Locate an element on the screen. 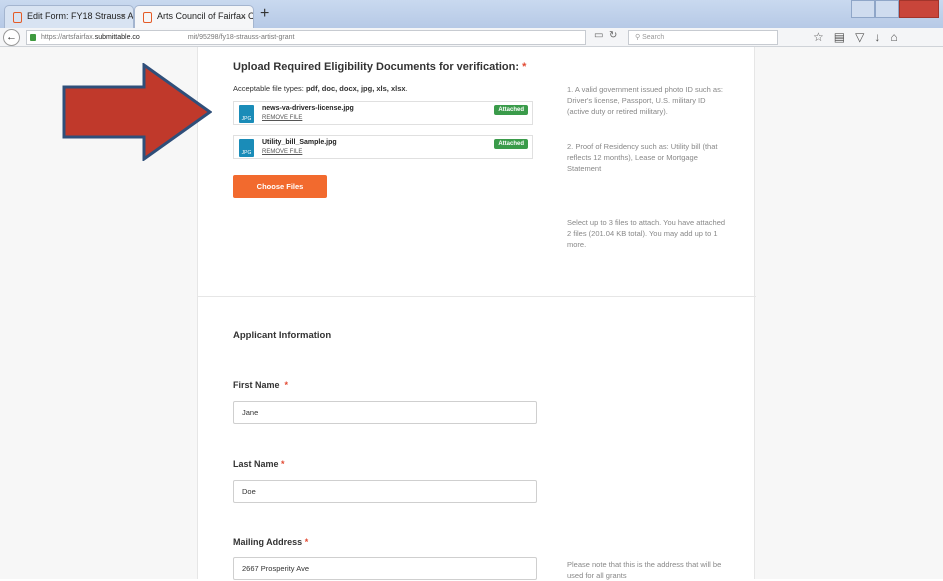 Image resolution: width=943 pixels, height=581 pixels. toolbar-icons: ☆▤▽↓⌂ is located at coordinates (860, 37).